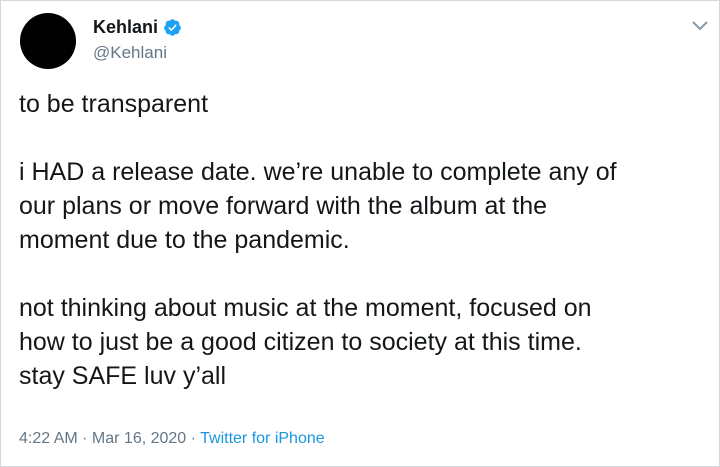  I want to click on author-handle: @Kehlani, so click(130, 53).